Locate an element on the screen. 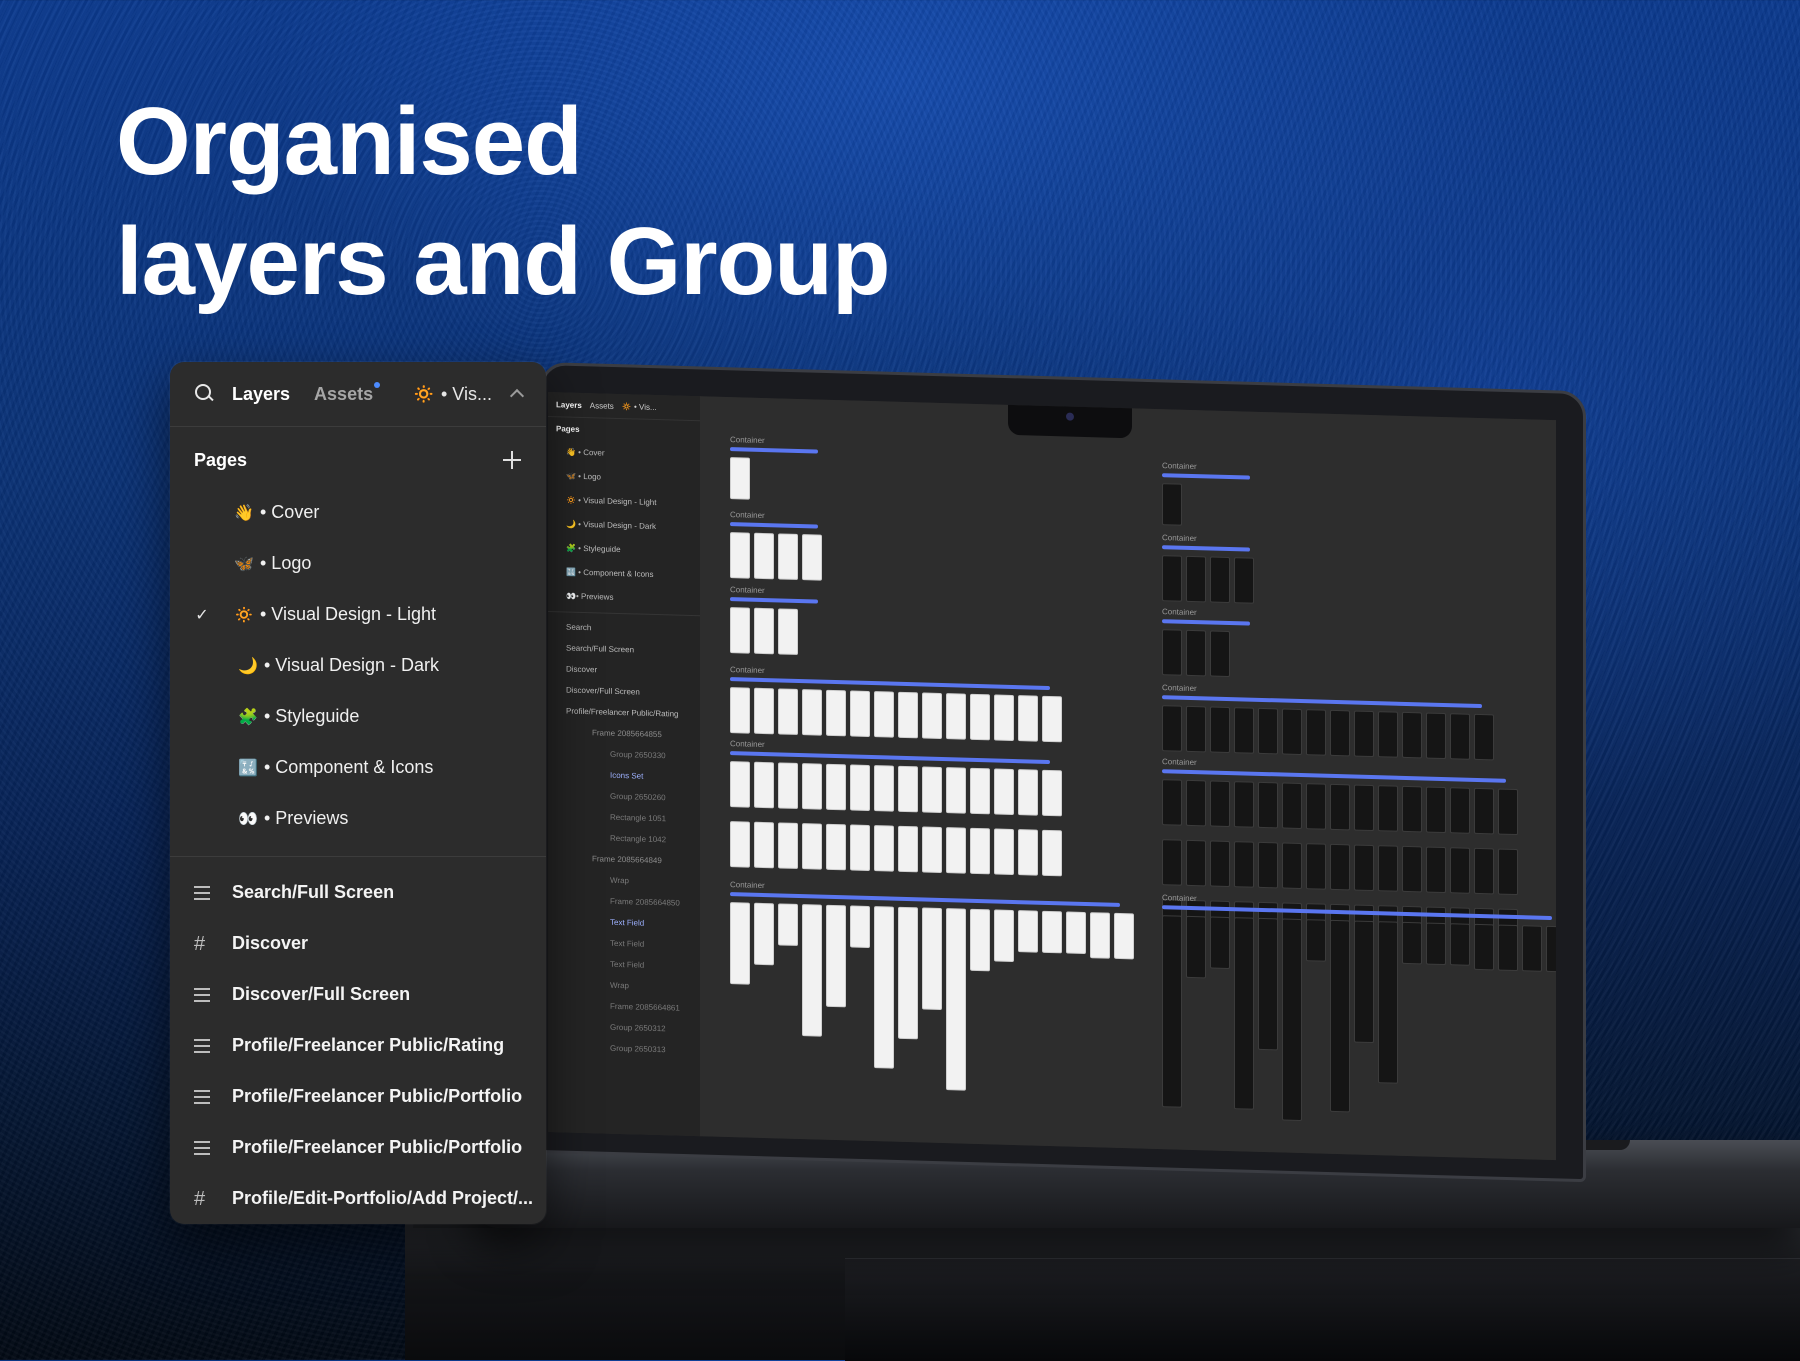  page-item: 🔣 • Component & Icons is located at coordinates (358, 767).